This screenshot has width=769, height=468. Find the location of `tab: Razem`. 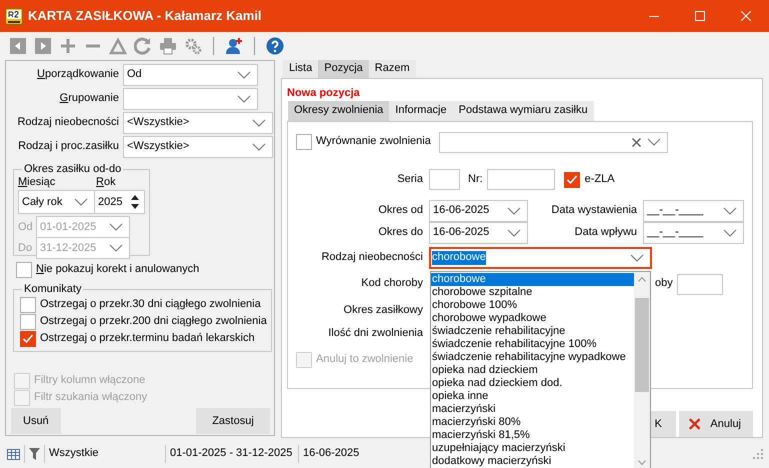

tab: Razem is located at coordinates (392, 69).